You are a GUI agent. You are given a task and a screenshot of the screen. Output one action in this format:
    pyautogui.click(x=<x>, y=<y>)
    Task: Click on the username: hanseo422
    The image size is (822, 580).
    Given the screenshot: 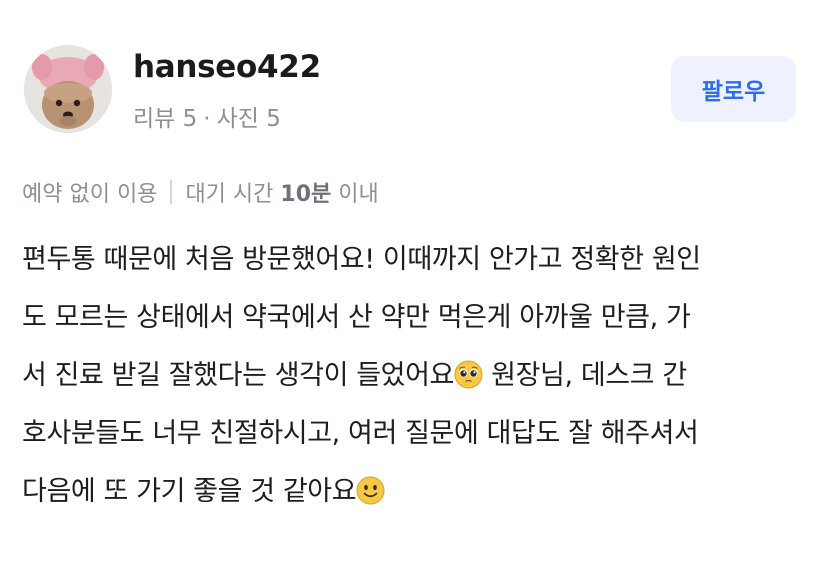 What is the action you would take?
    pyautogui.click(x=227, y=67)
    